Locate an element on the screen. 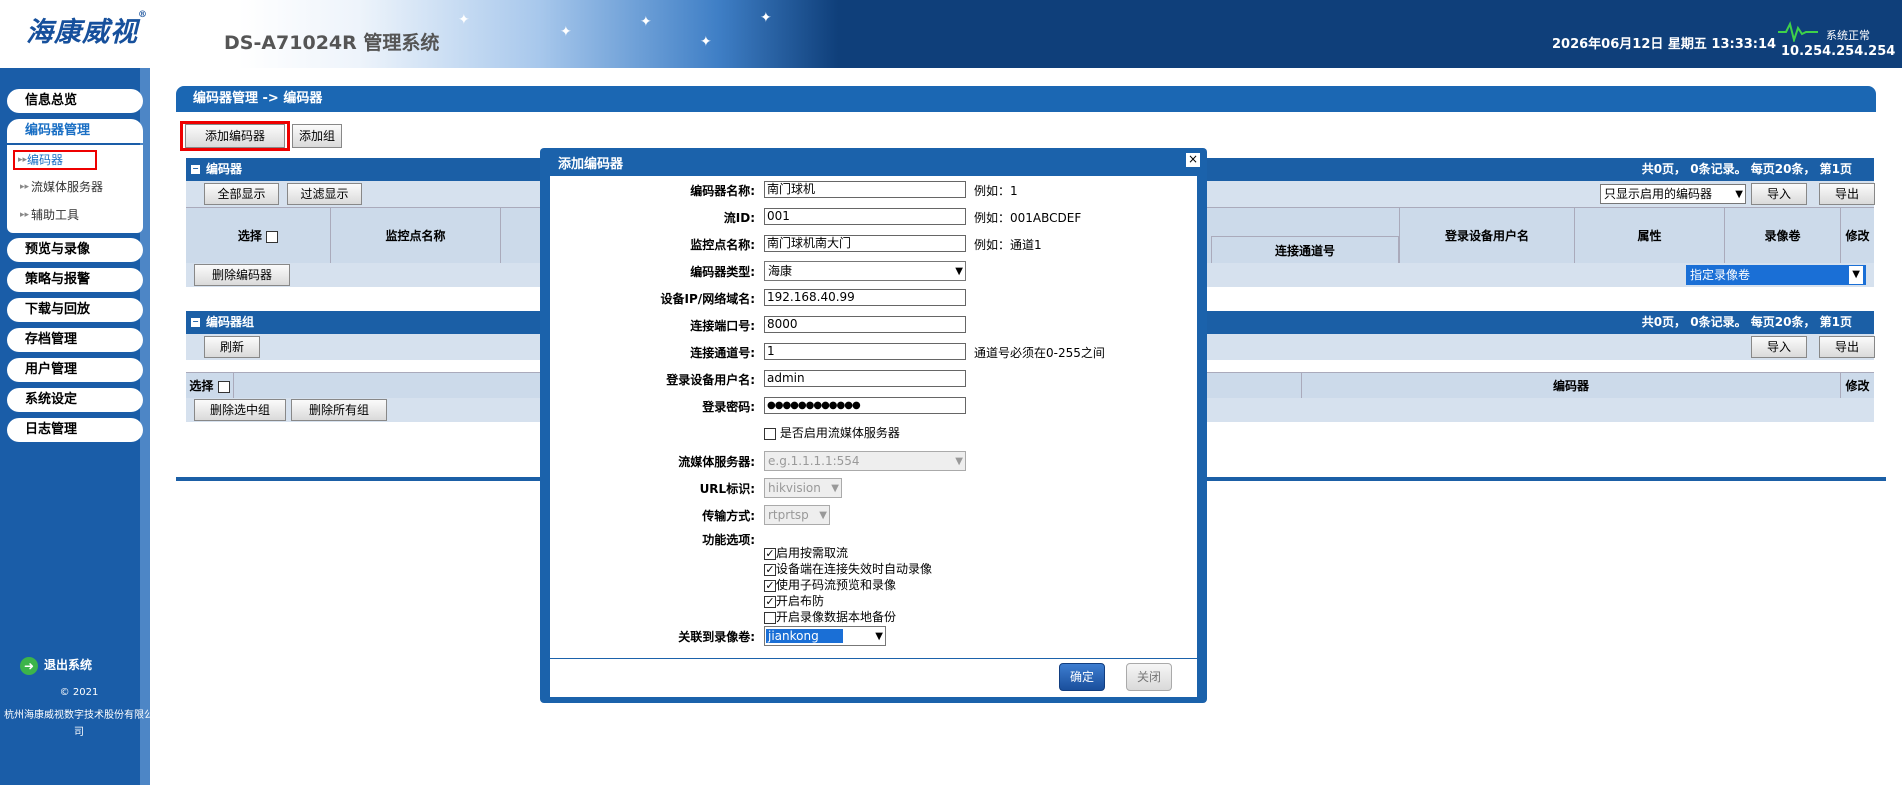  stream-server-label: 流媒体服务器: is located at coordinates (716, 462).